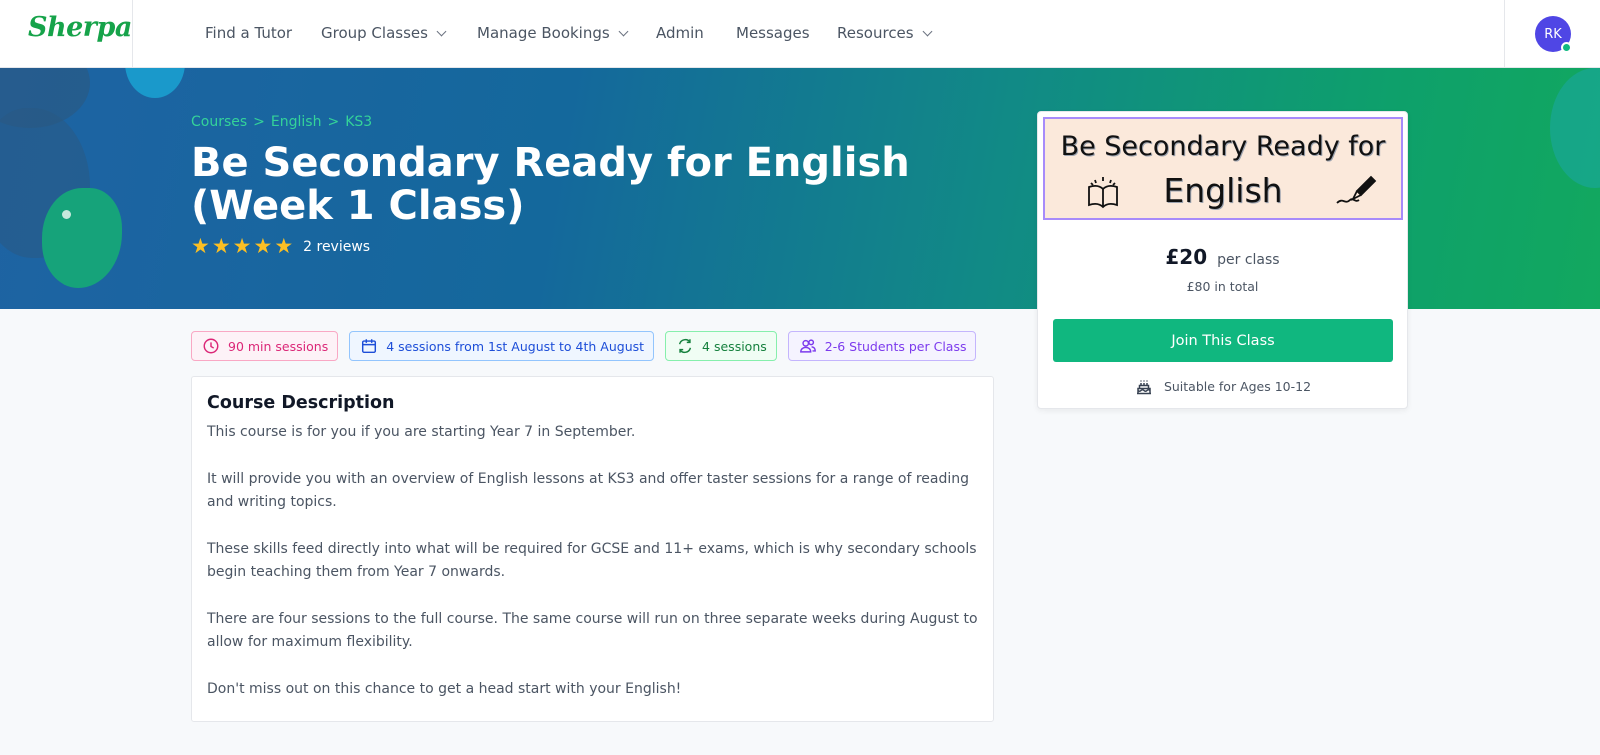 The height and width of the screenshot is (755, 1600). I want to click on session-length-tag: 90 min sessions, so click(265, 346).